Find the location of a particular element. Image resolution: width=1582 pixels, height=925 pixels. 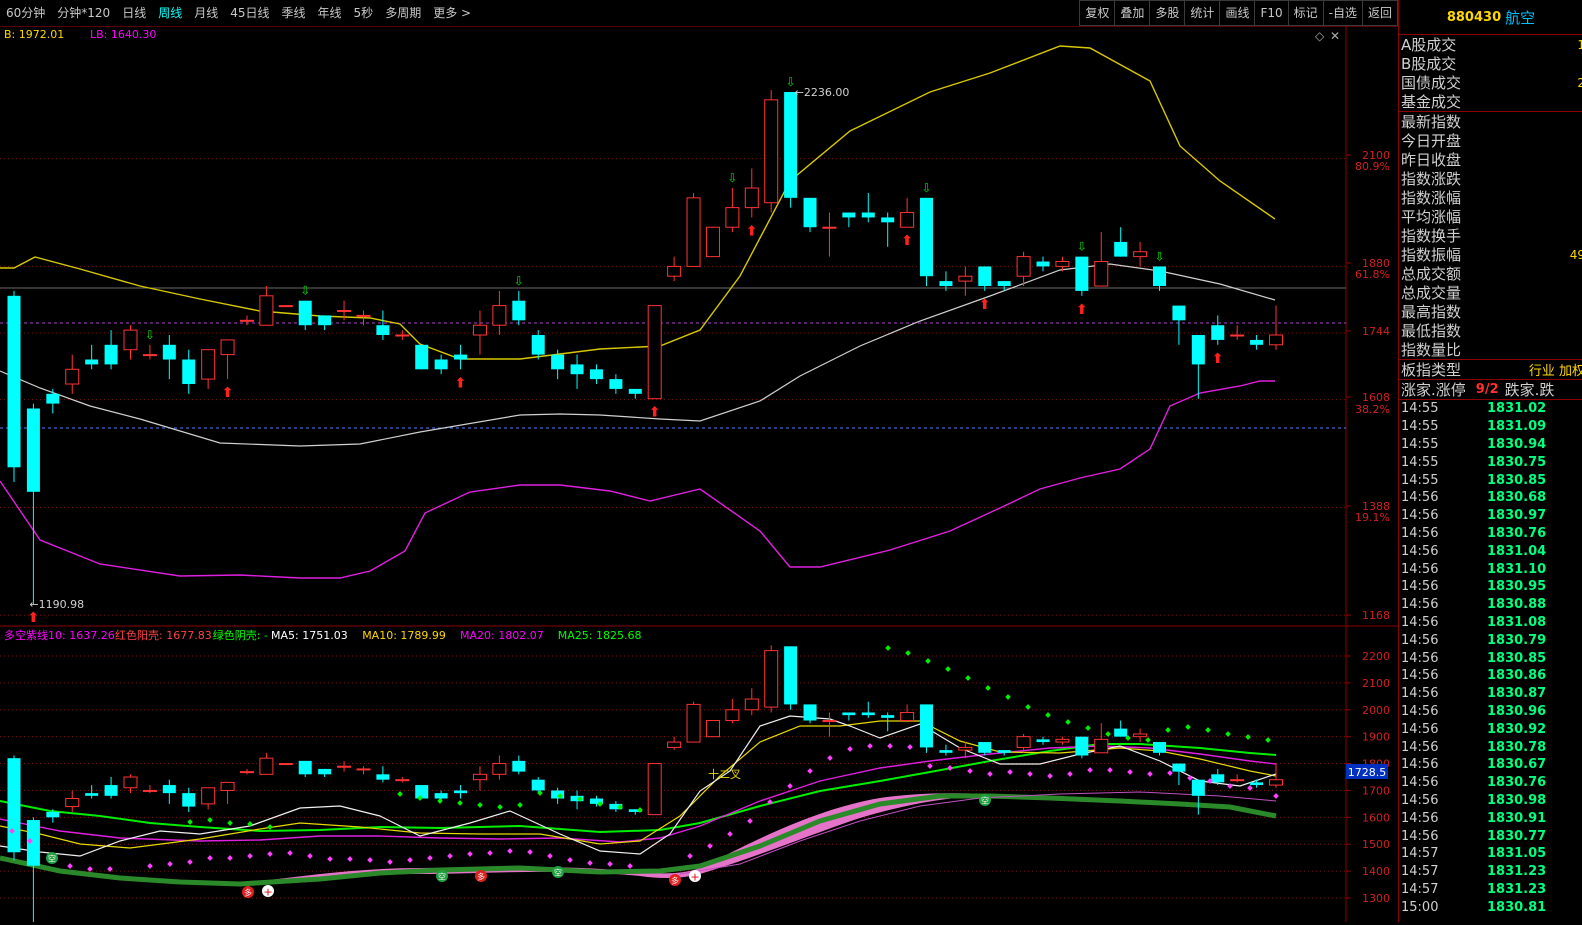

period-tab: 多周期 is located at coordinates (403, 13).